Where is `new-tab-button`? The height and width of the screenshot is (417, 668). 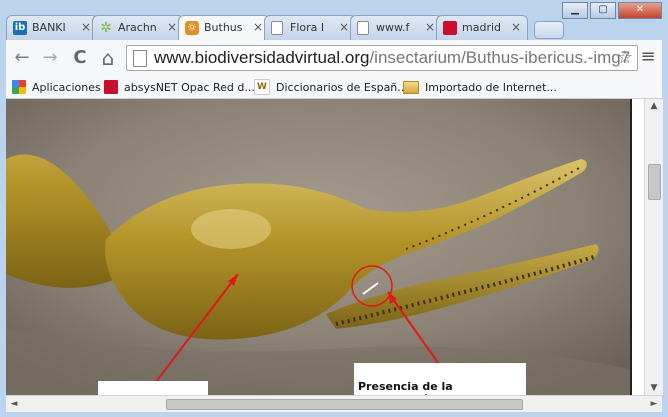
new-tab-button is located at coordinates (549, 30).